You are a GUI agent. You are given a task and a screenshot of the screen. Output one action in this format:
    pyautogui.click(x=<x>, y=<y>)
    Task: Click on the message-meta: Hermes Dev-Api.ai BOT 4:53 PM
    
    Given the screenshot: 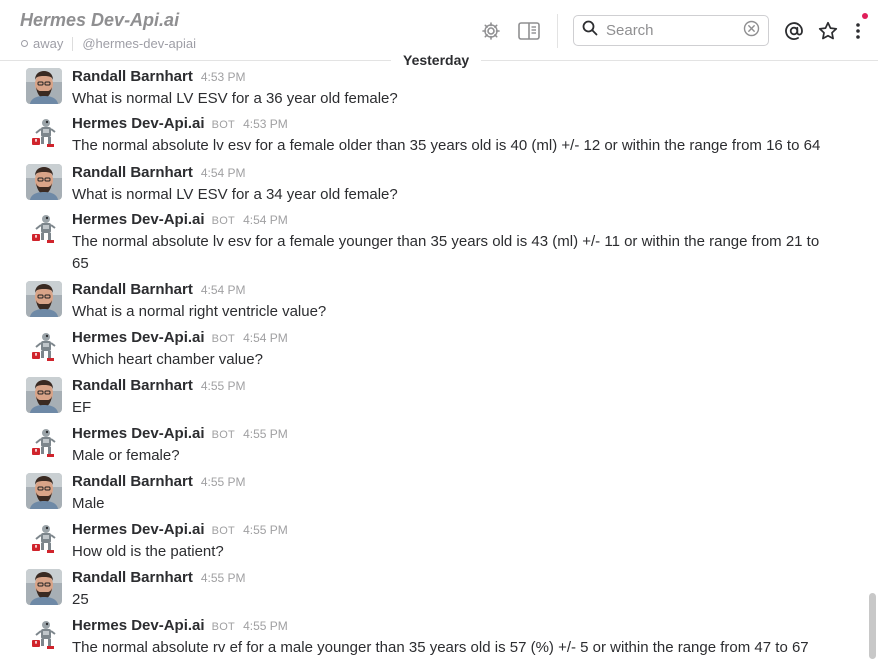 What is the action you would take?
    pyautogui.click(x=180, y=123)
    